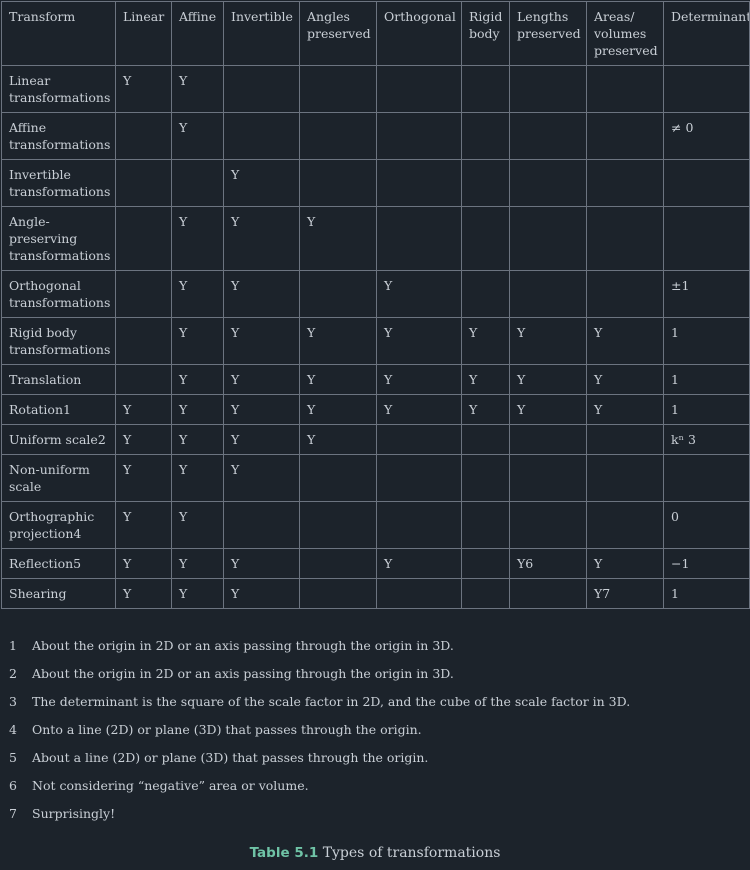 The height and width of the screenshot is (870, 750). Describe the element at coordinates (20, 814) in the screenshot. I see `footnote-number: 7` at that location.